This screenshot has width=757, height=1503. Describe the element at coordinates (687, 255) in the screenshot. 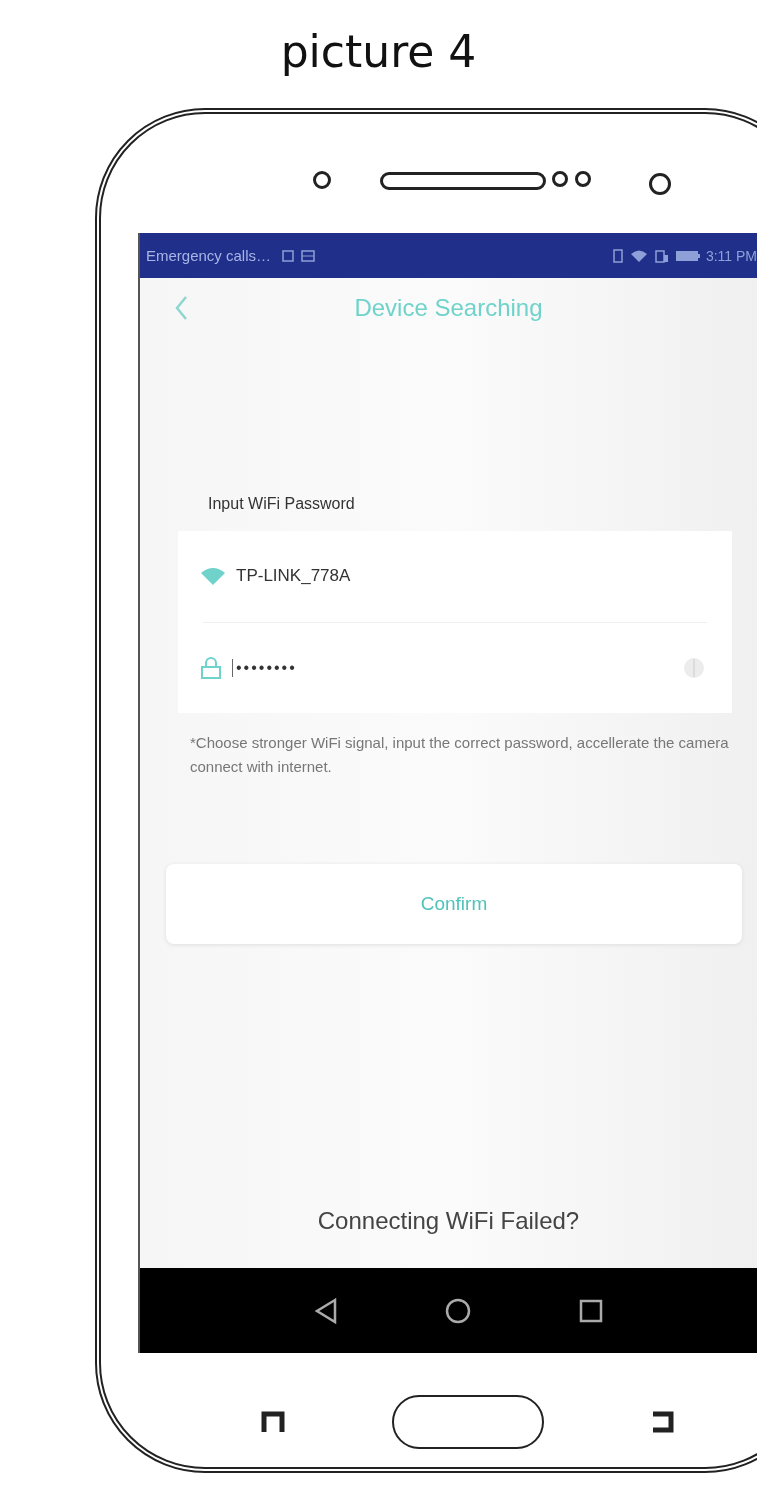

I see `battery-icon` at that location.